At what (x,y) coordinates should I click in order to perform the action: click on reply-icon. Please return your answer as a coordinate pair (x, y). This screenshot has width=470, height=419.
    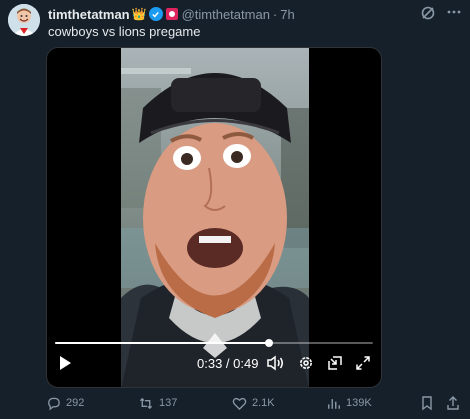
    Looking at the image, I should click on (54, 404).